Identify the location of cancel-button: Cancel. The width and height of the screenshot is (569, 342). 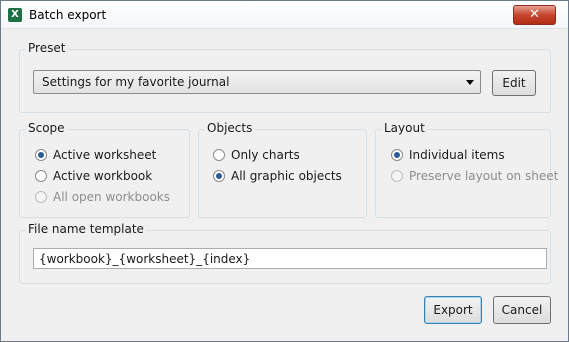
(522, 310).